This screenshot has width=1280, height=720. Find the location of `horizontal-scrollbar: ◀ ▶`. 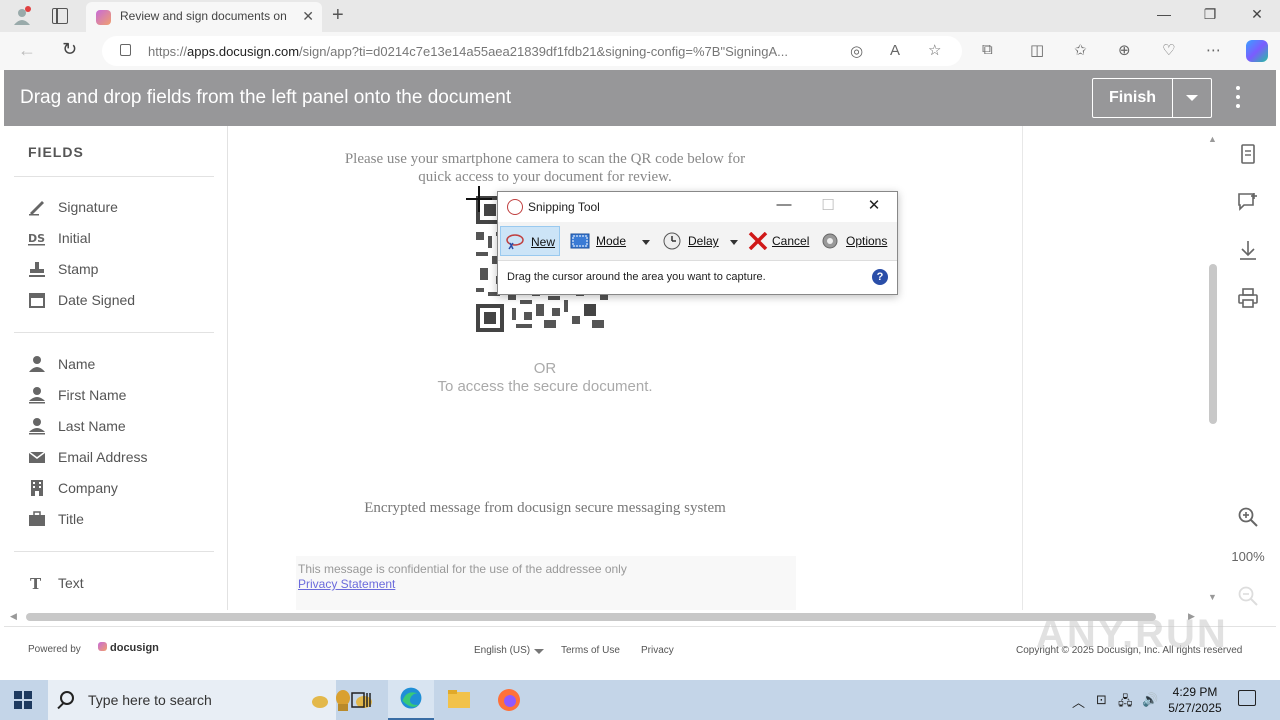

horizontal-scrollbar: ◀ ▶ is located at coordinates (604, 617).